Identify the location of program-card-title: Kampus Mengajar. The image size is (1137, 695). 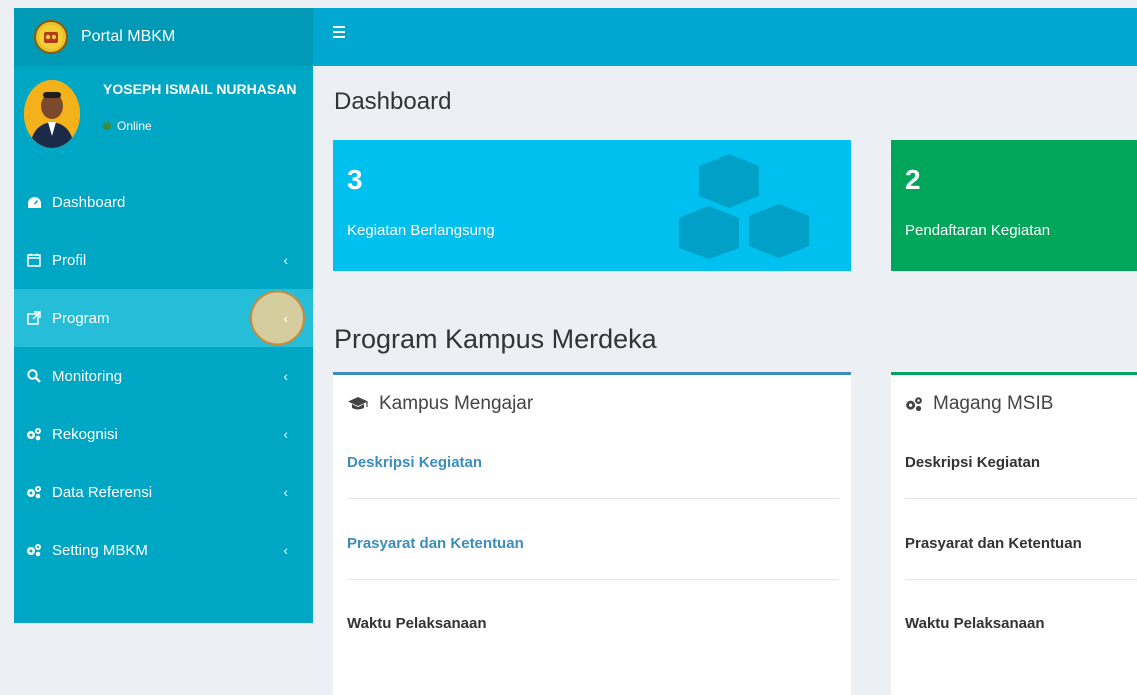
(456, 403).